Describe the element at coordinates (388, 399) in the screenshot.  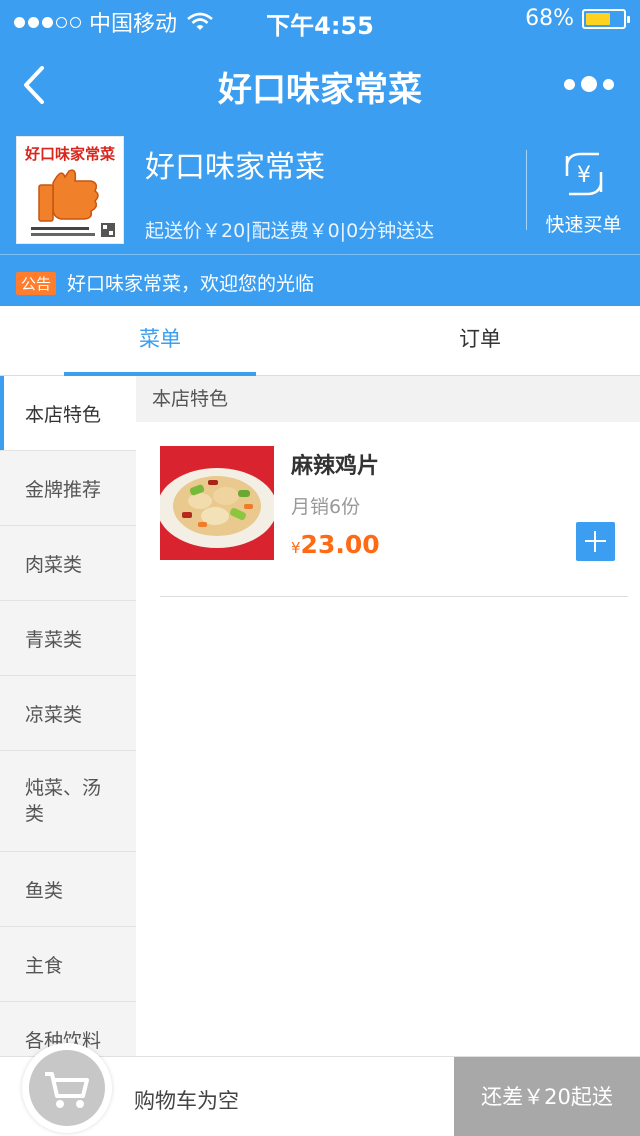
I see `section-title: 本店特色` at that location.